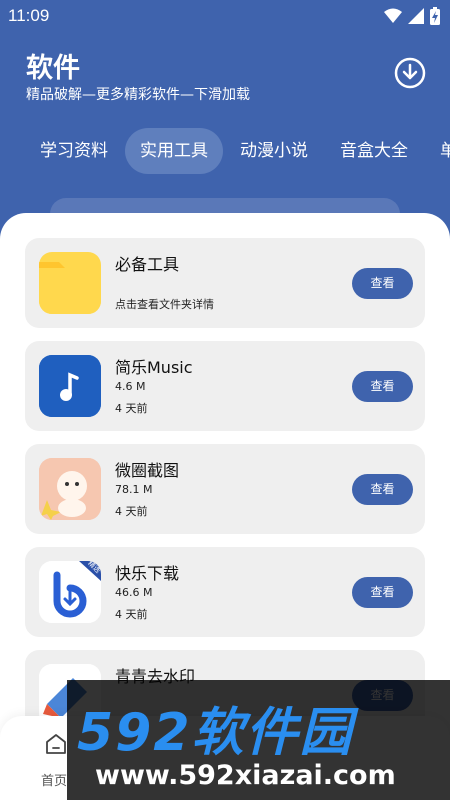 Image resolution: width=450 pixels, height=800 pixels. What do you see at coordinates (74, 151) in the screenshot?
I see `tab-study: 学习资料` at bounding box center [74, 151].